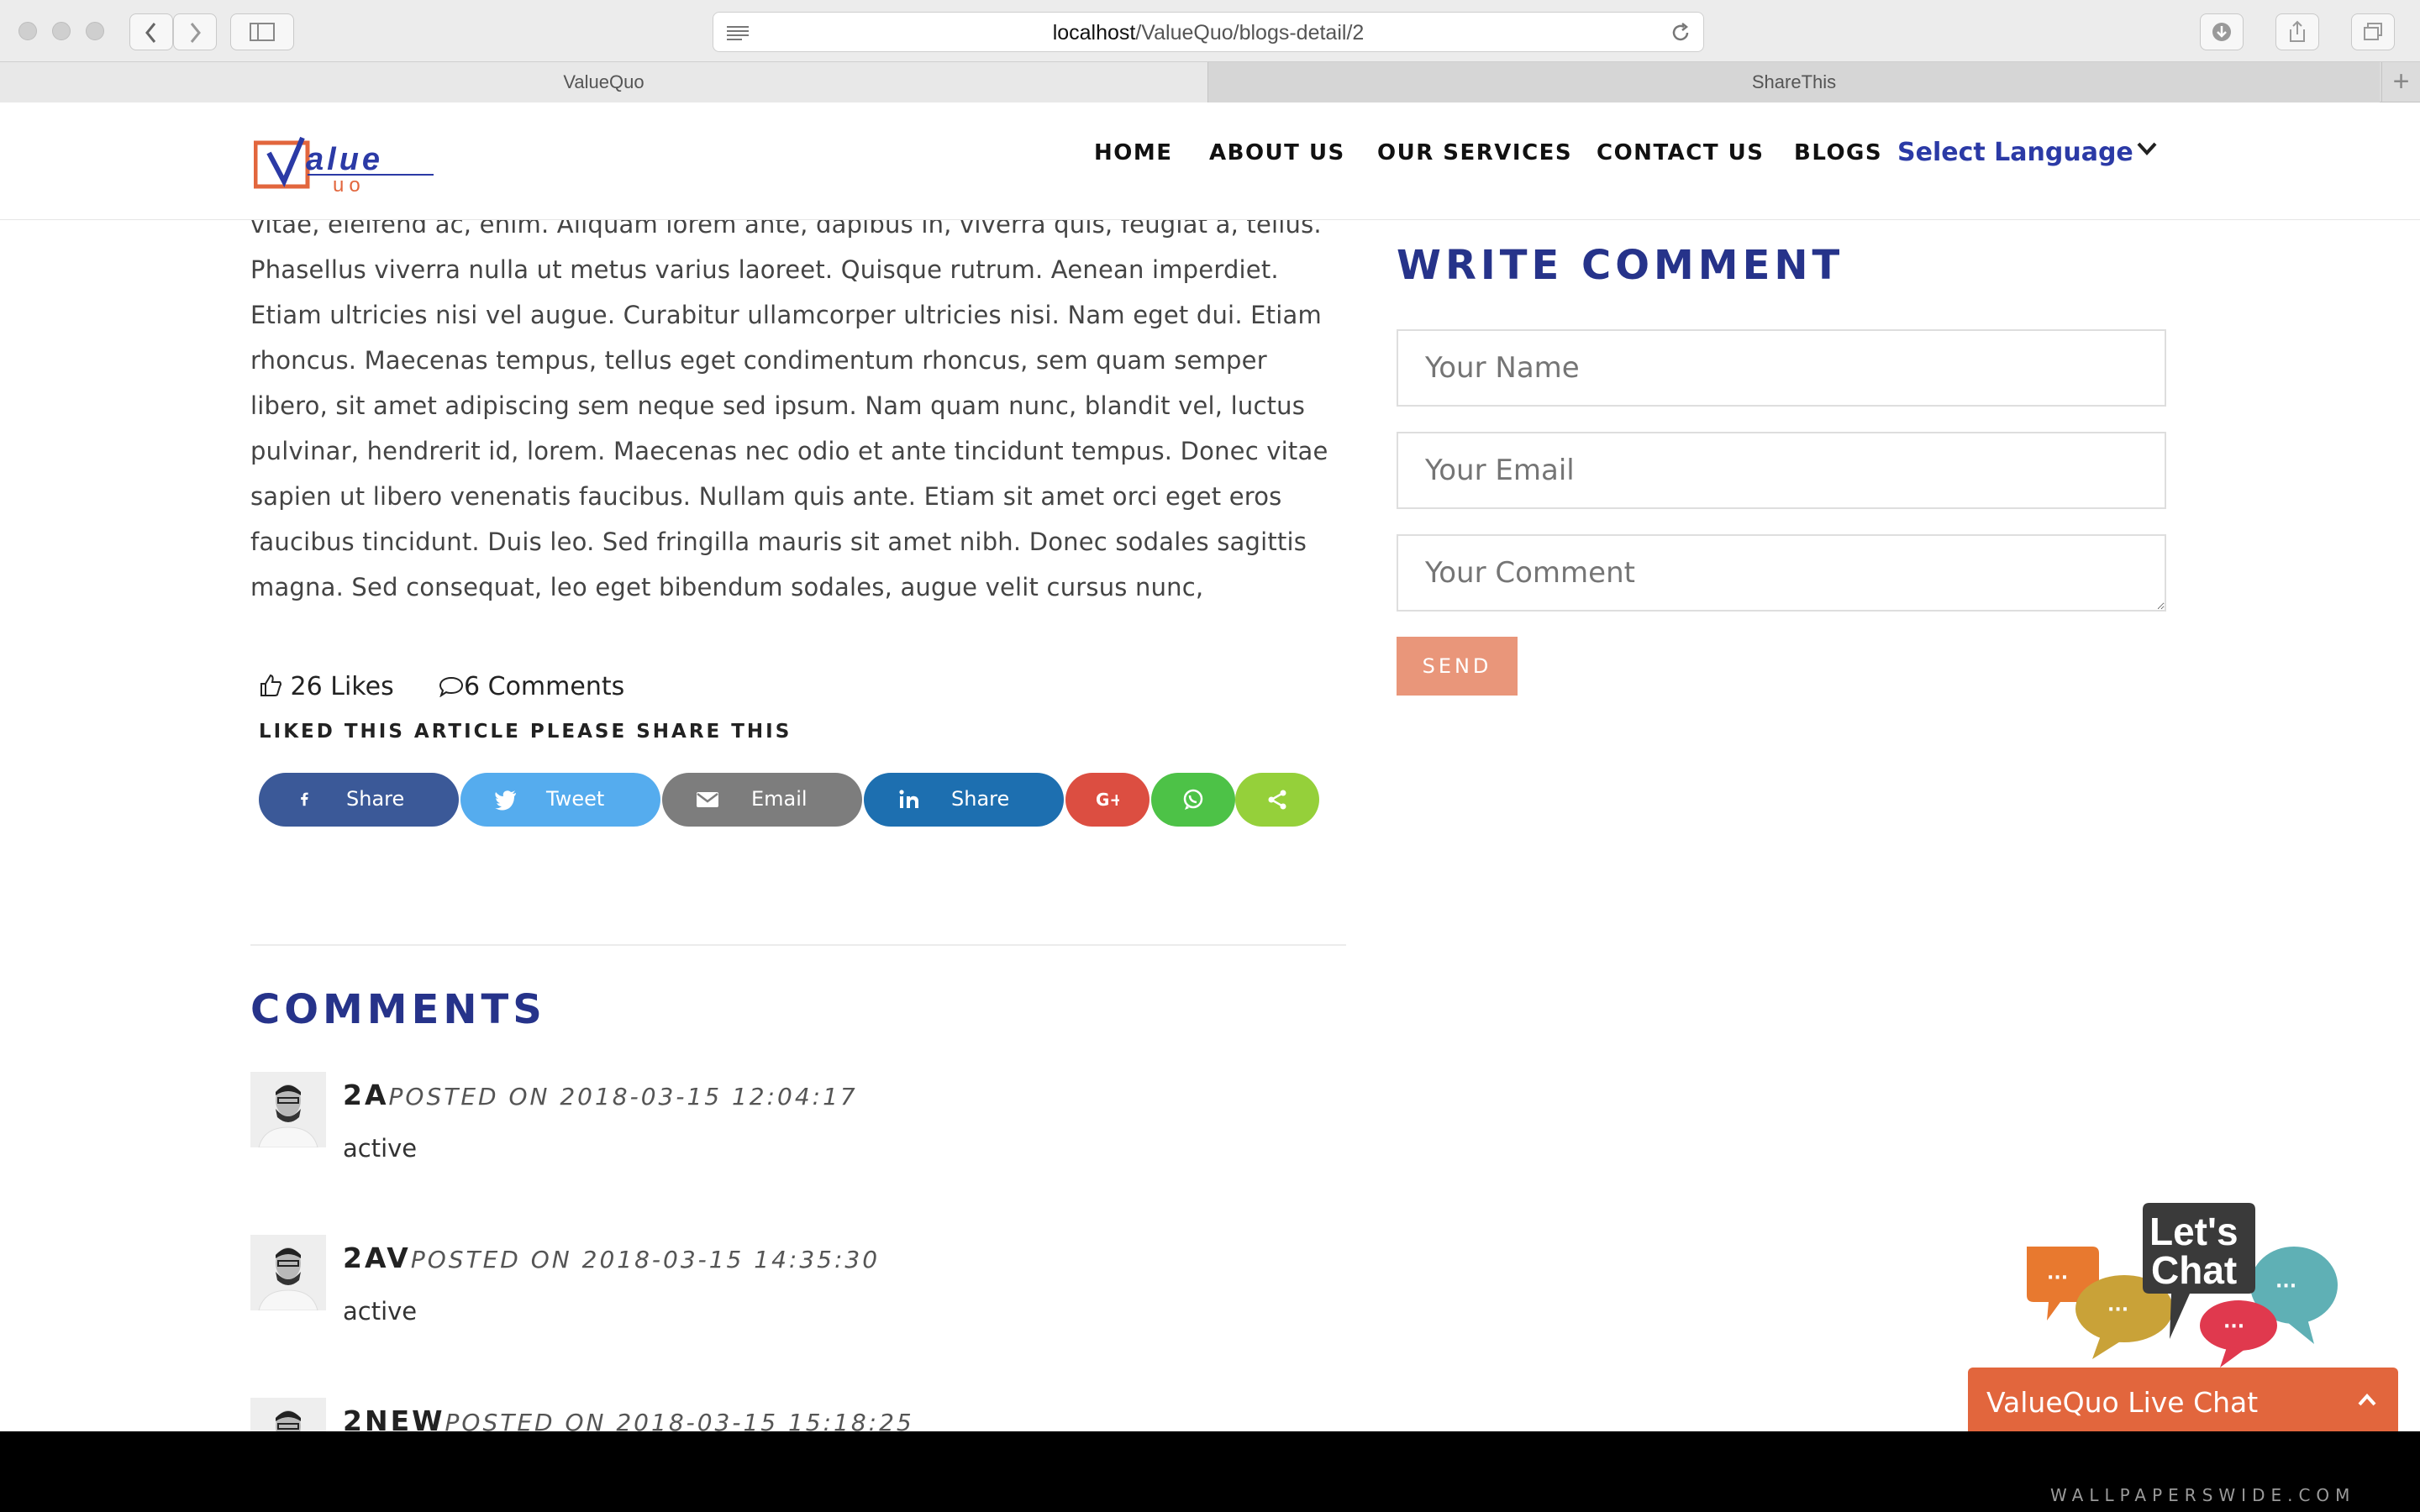 This screenshot has height=1512, width=2420. I want to click on browser-toolbar: localhost/ValueQuo/blogs-detail/2, so click(1210, 31).